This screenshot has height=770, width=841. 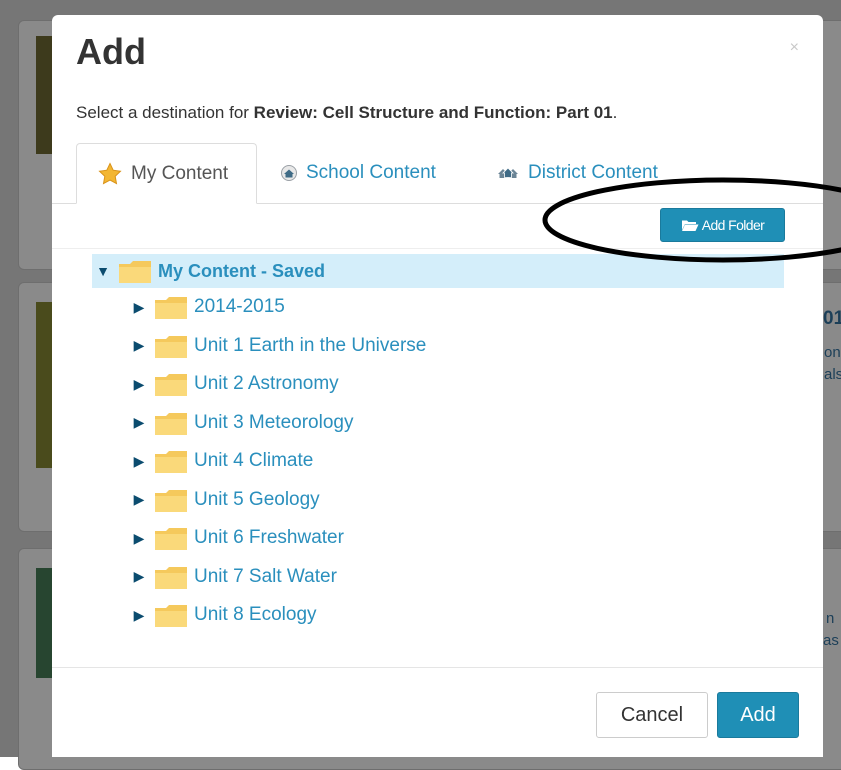 I want to click on tree-folder-row: ▶ Unit 6 Freshwater, so click(x=456, y=538).